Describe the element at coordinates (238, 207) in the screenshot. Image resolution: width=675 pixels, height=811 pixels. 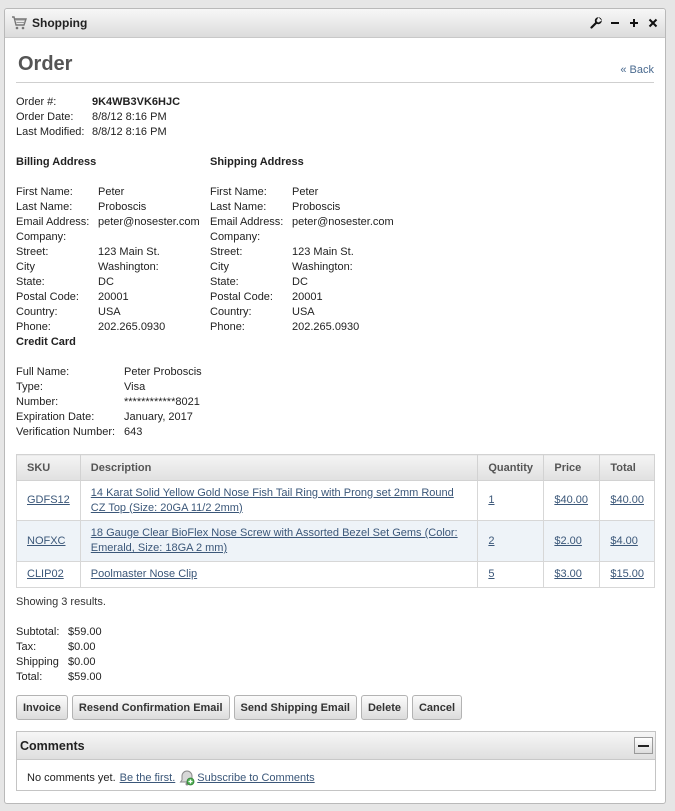
I see `shipping-field-label: Last Name:` at that location.